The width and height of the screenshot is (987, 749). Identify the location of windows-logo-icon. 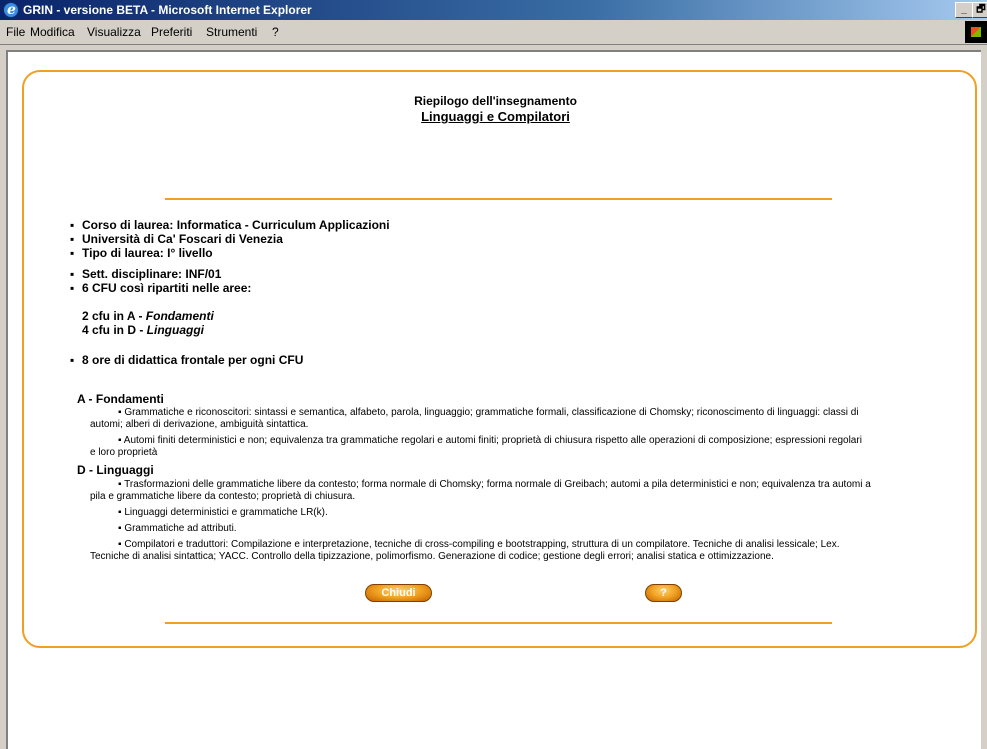
(976, 32).